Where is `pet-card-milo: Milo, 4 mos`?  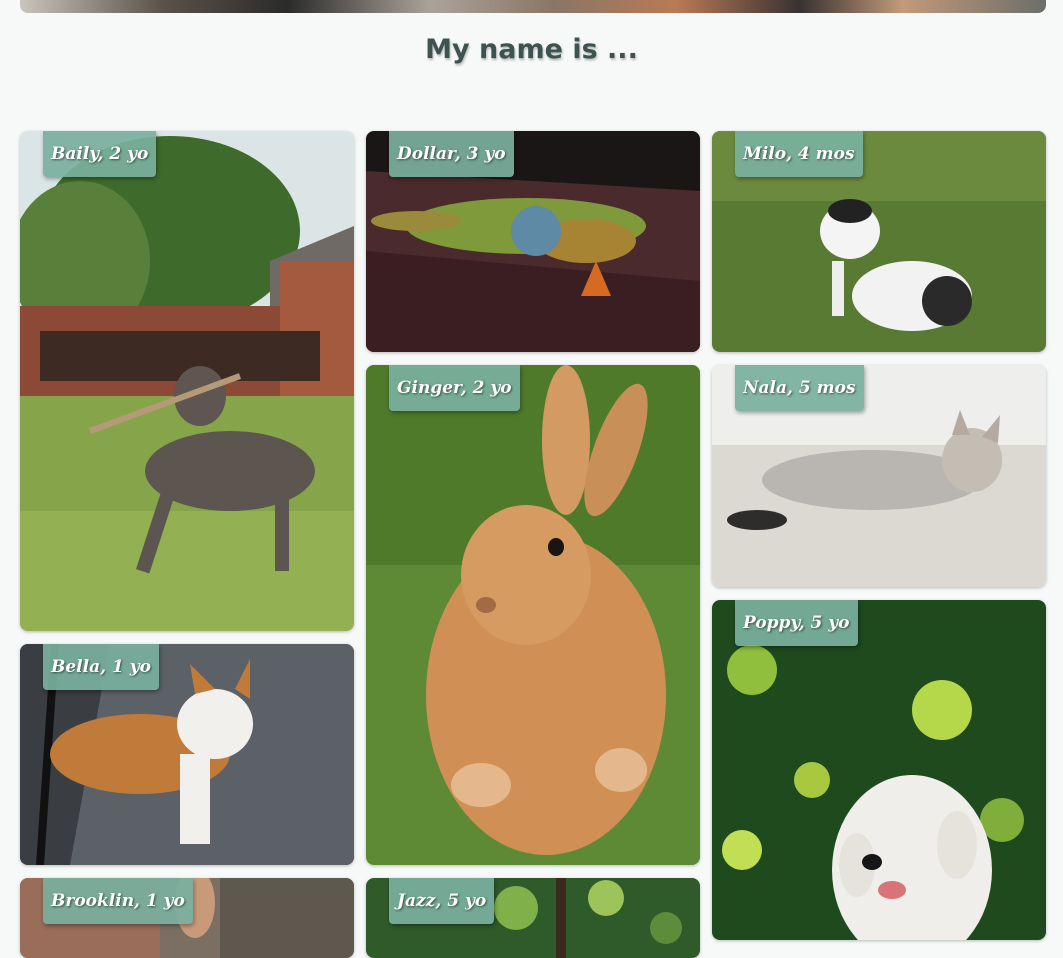
pet-card-milo: Milo, 4 mos is located at coordinates (879, 241).